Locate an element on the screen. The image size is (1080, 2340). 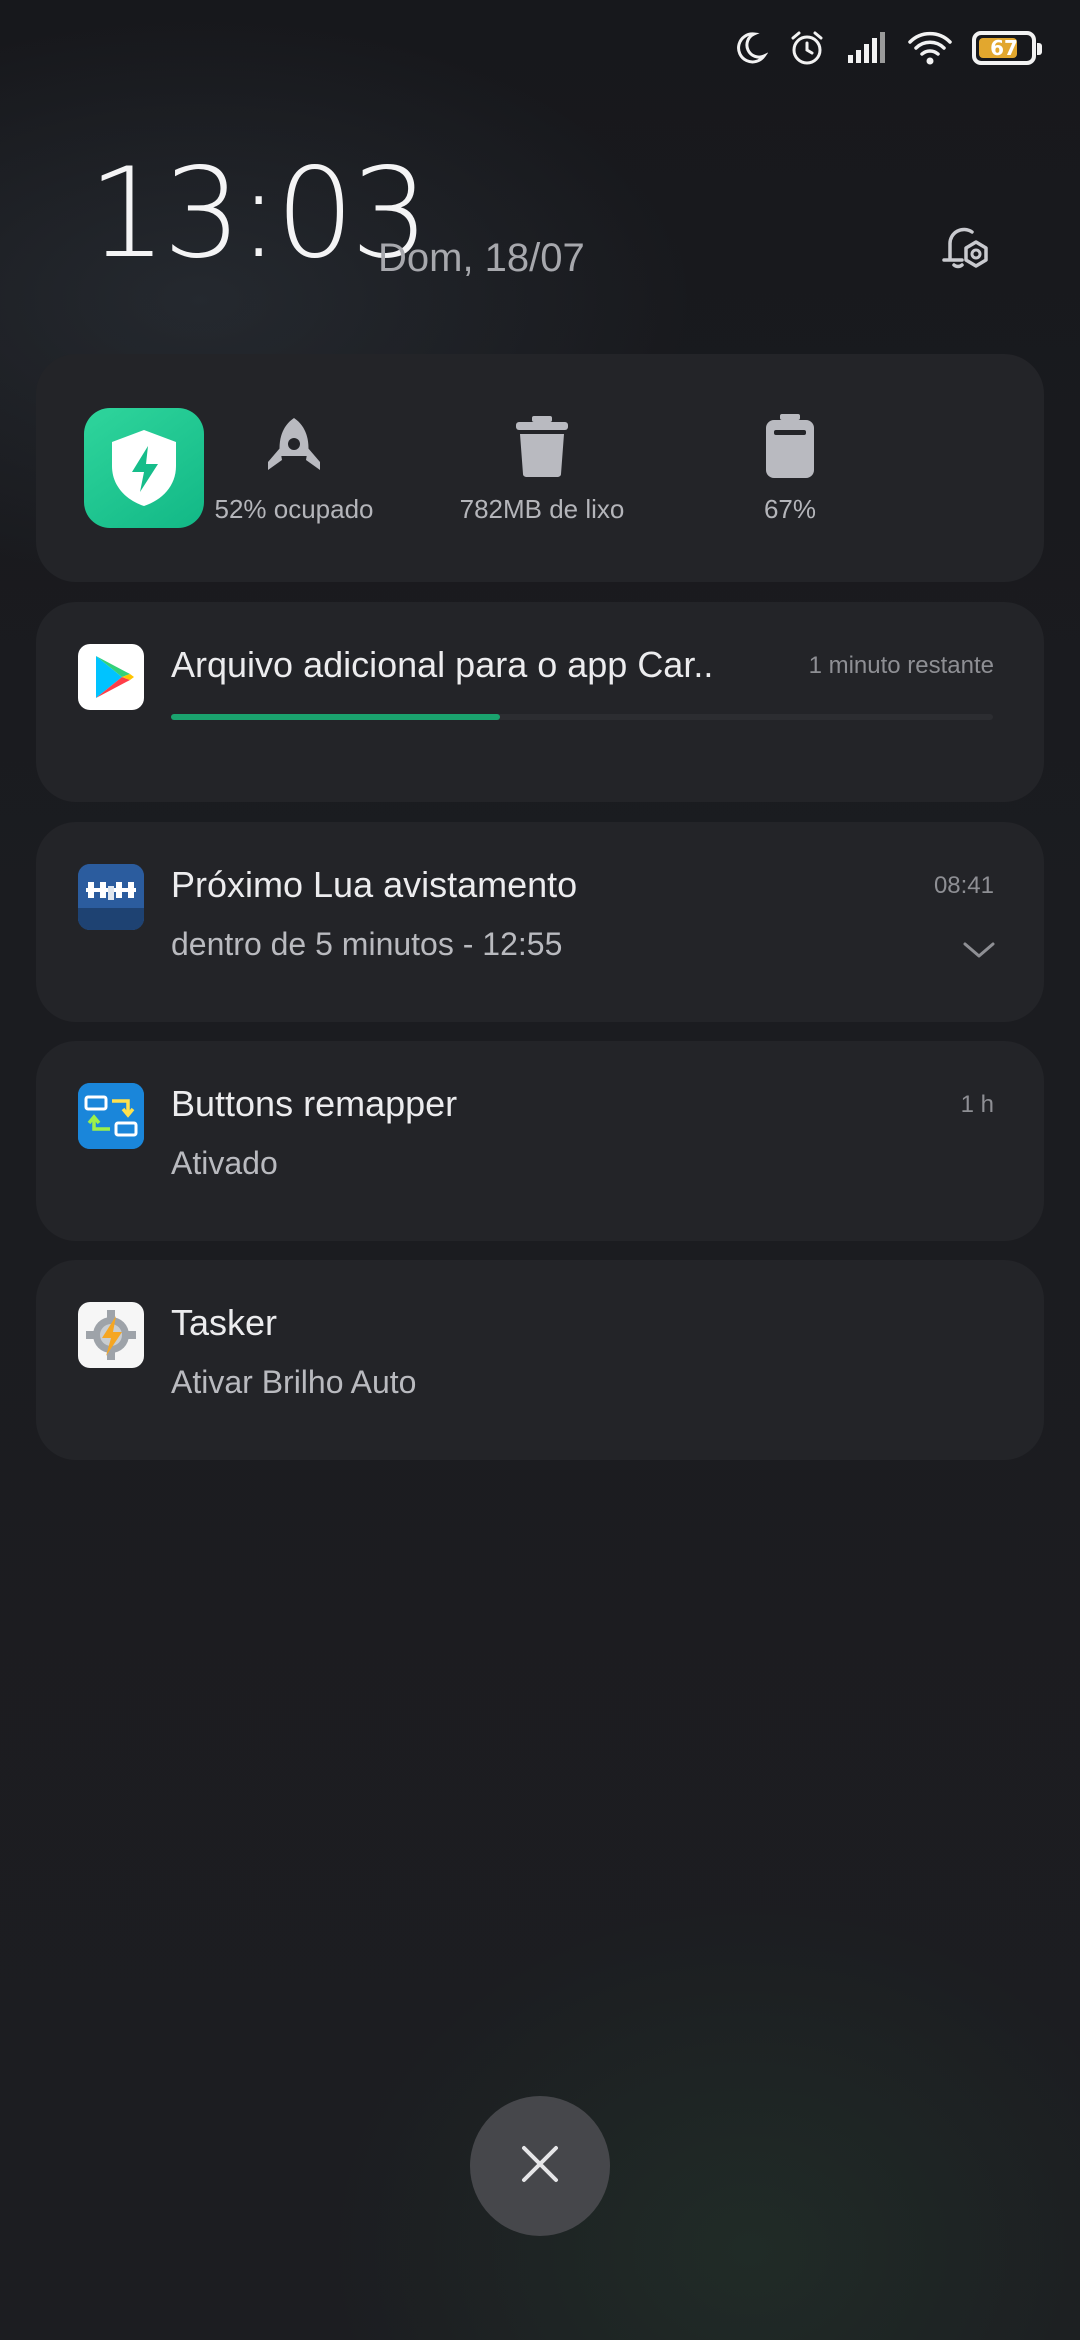
trash-icon is located at coordinates (542, 445).